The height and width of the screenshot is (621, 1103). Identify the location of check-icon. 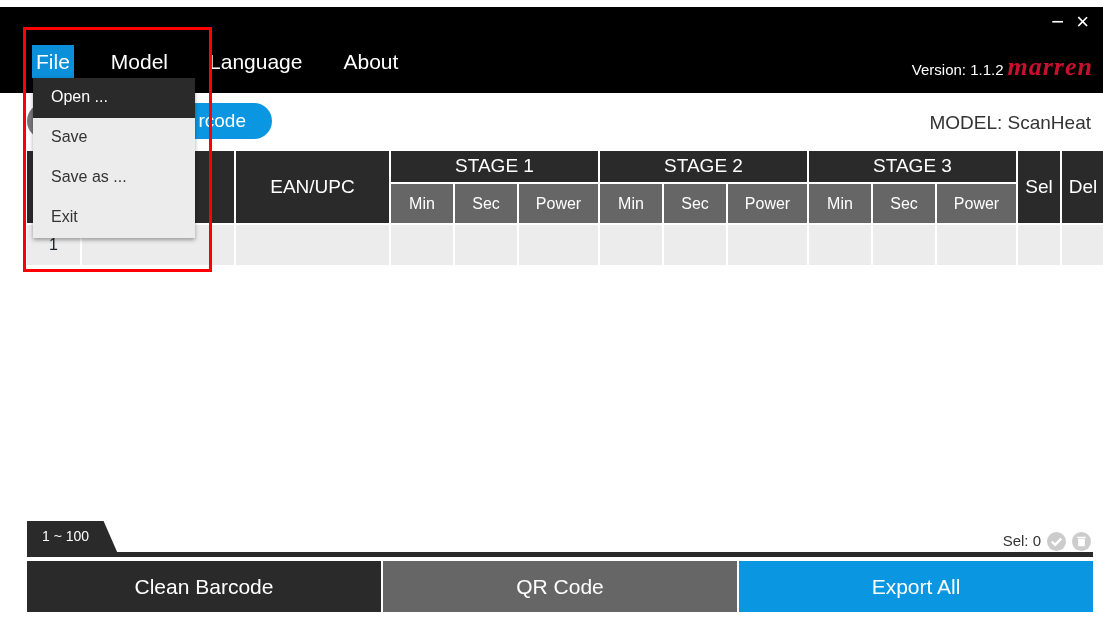
(1056, 541).